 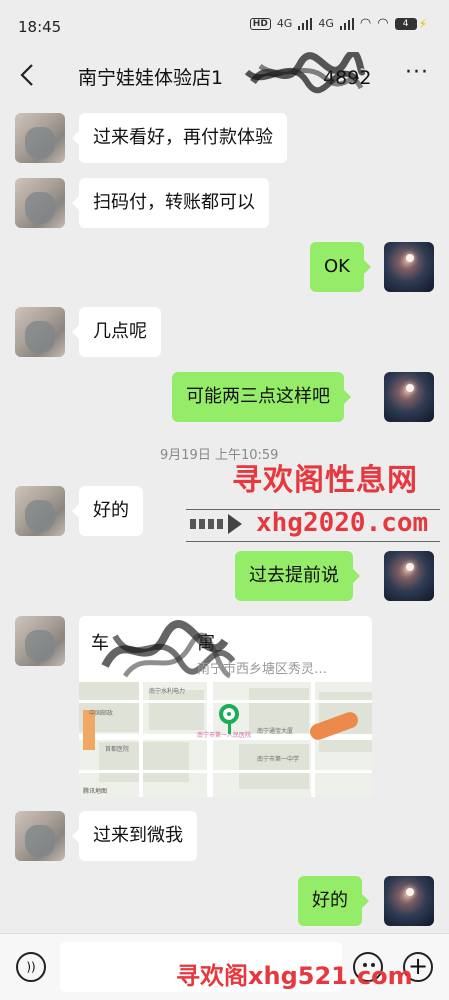 I want to click on map-label: 南宁水利电力, so click(x=167, y=691).